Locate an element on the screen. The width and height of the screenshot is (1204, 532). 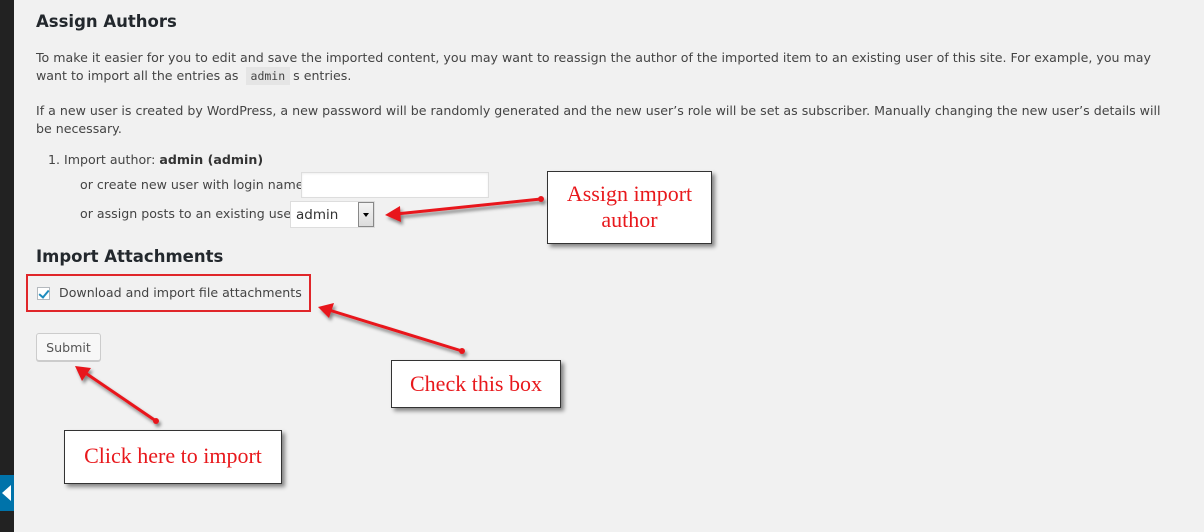
arrow-to-select is located at coordinates (464, 209).